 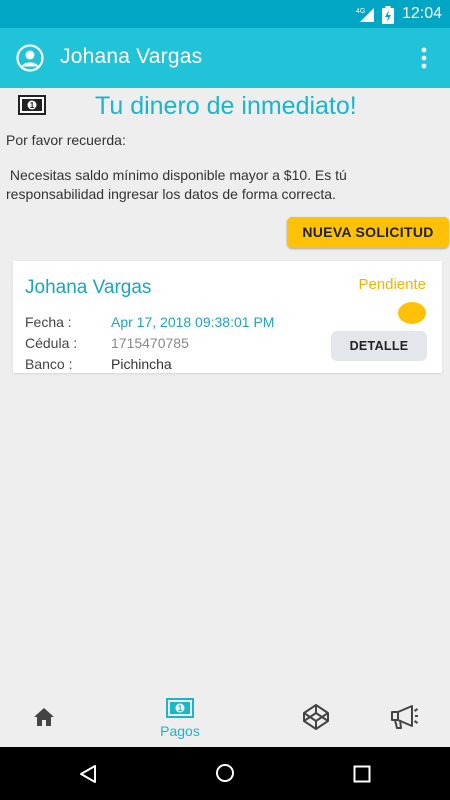 What do you see at coordinates (362, 774) in the screenshot?
I see `recent-apps-icon` at bounding box center [362, 774].